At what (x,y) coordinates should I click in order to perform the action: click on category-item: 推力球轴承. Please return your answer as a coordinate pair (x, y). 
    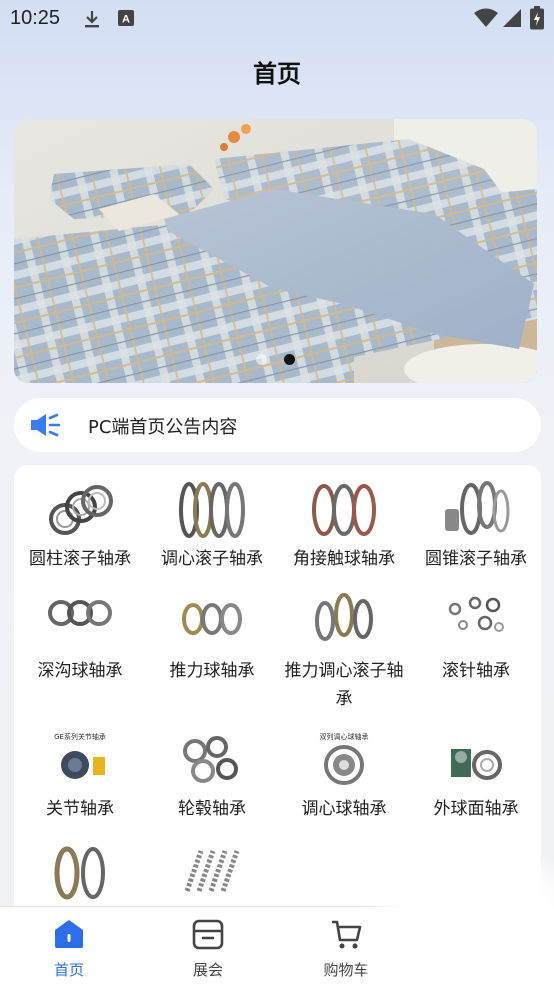
    Looking at the image, I should click on (212, 638).